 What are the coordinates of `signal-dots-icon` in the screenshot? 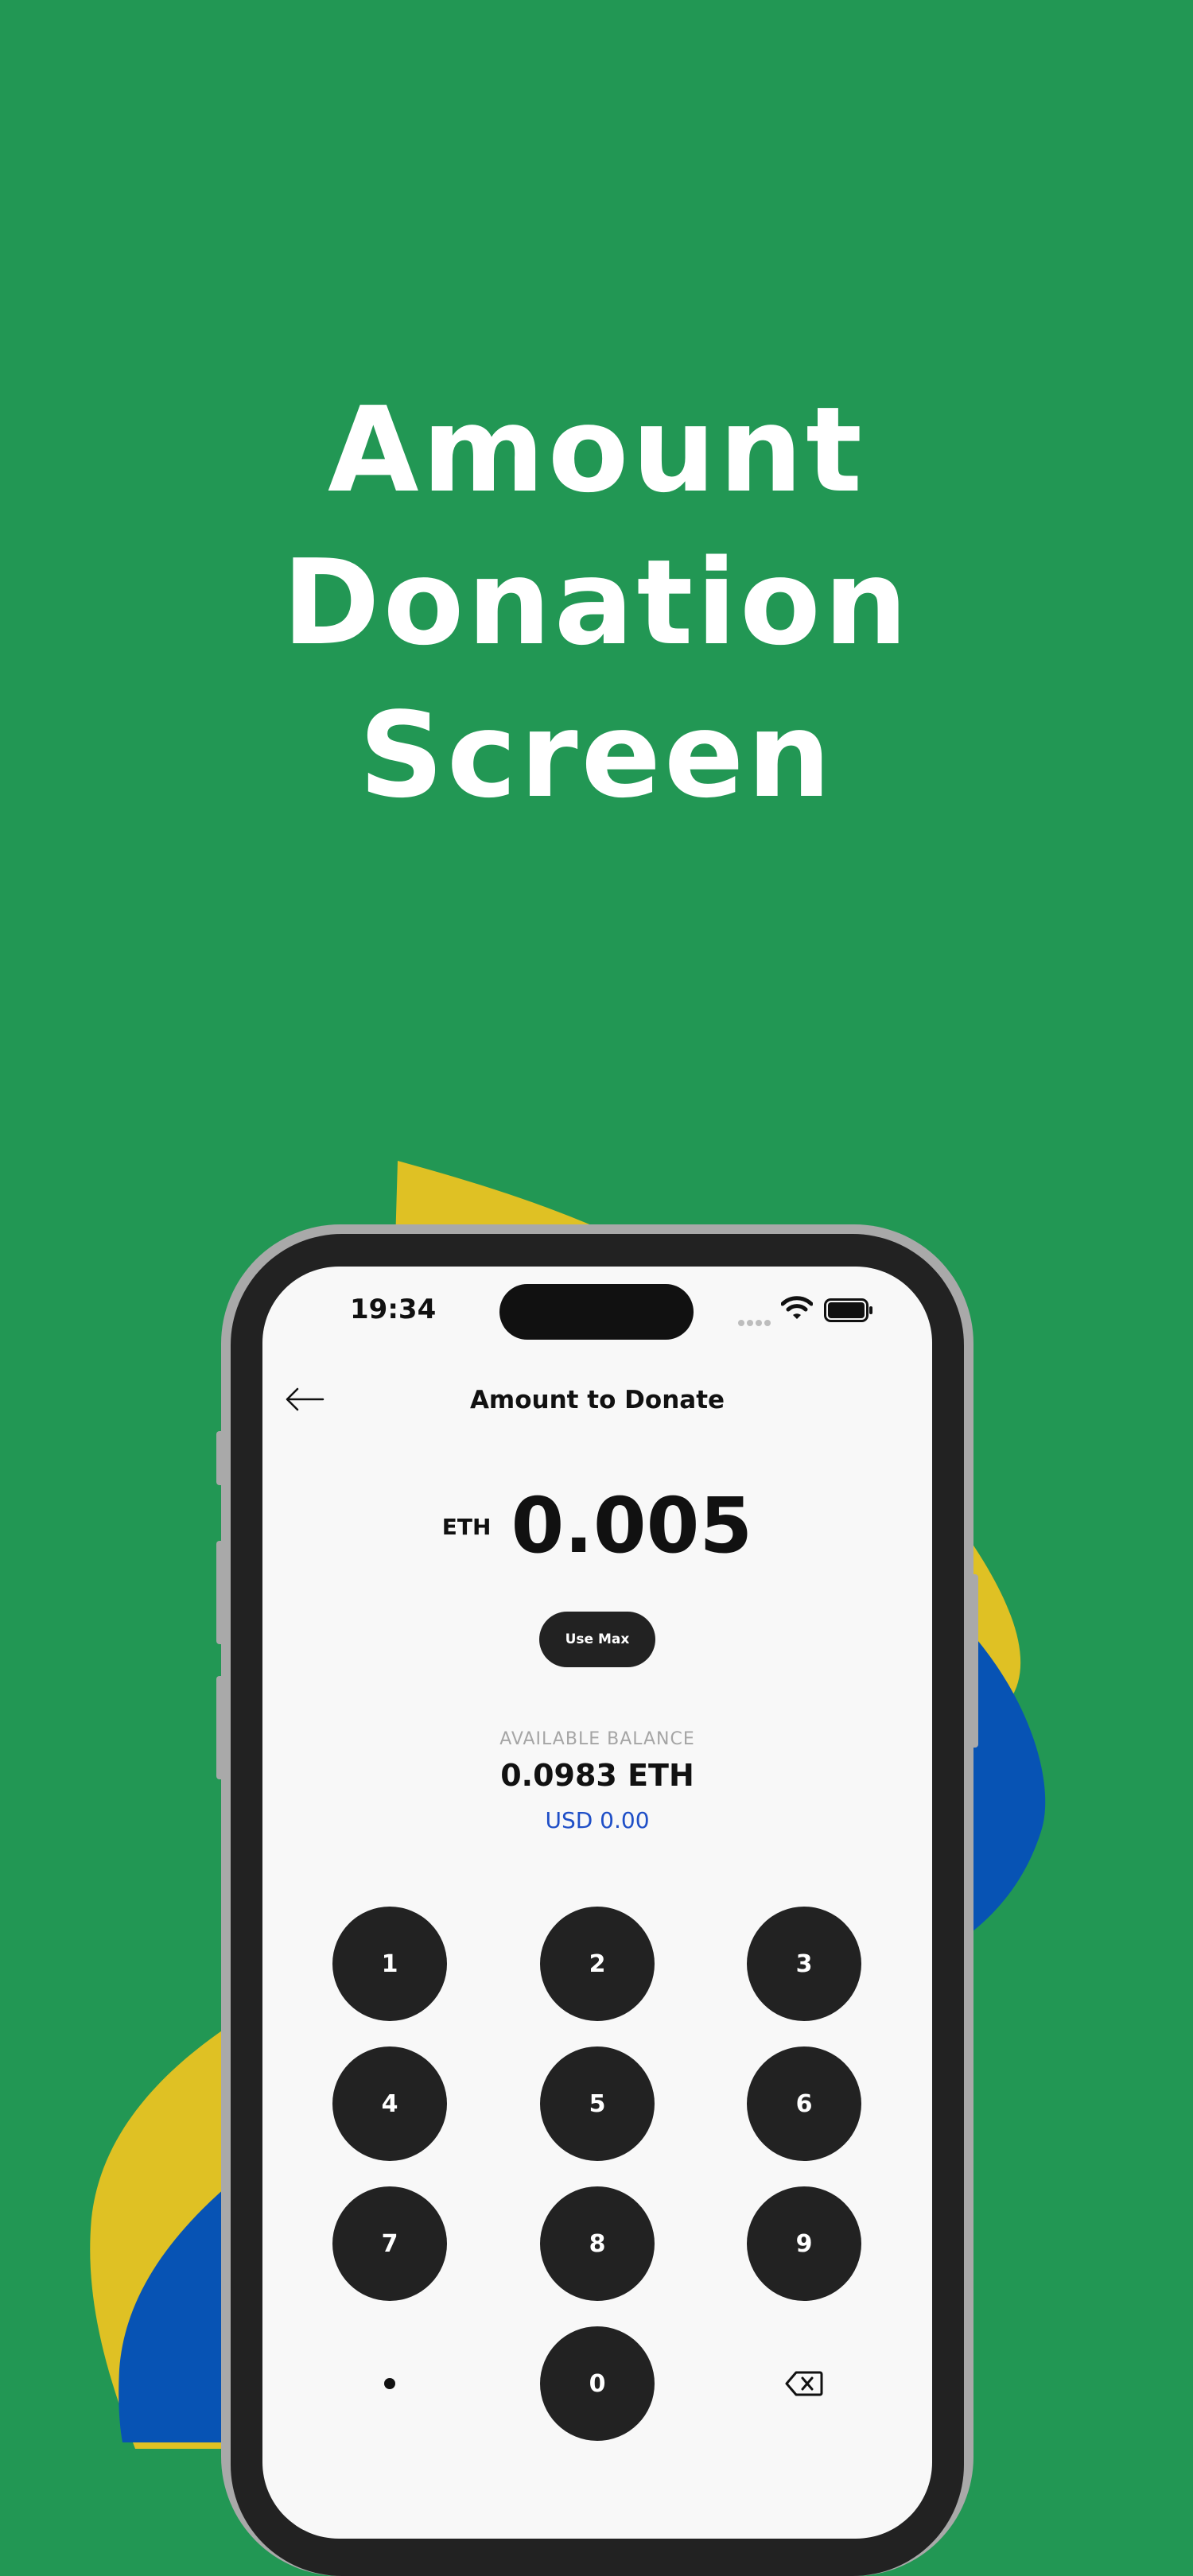 It's located at (755, 1322).